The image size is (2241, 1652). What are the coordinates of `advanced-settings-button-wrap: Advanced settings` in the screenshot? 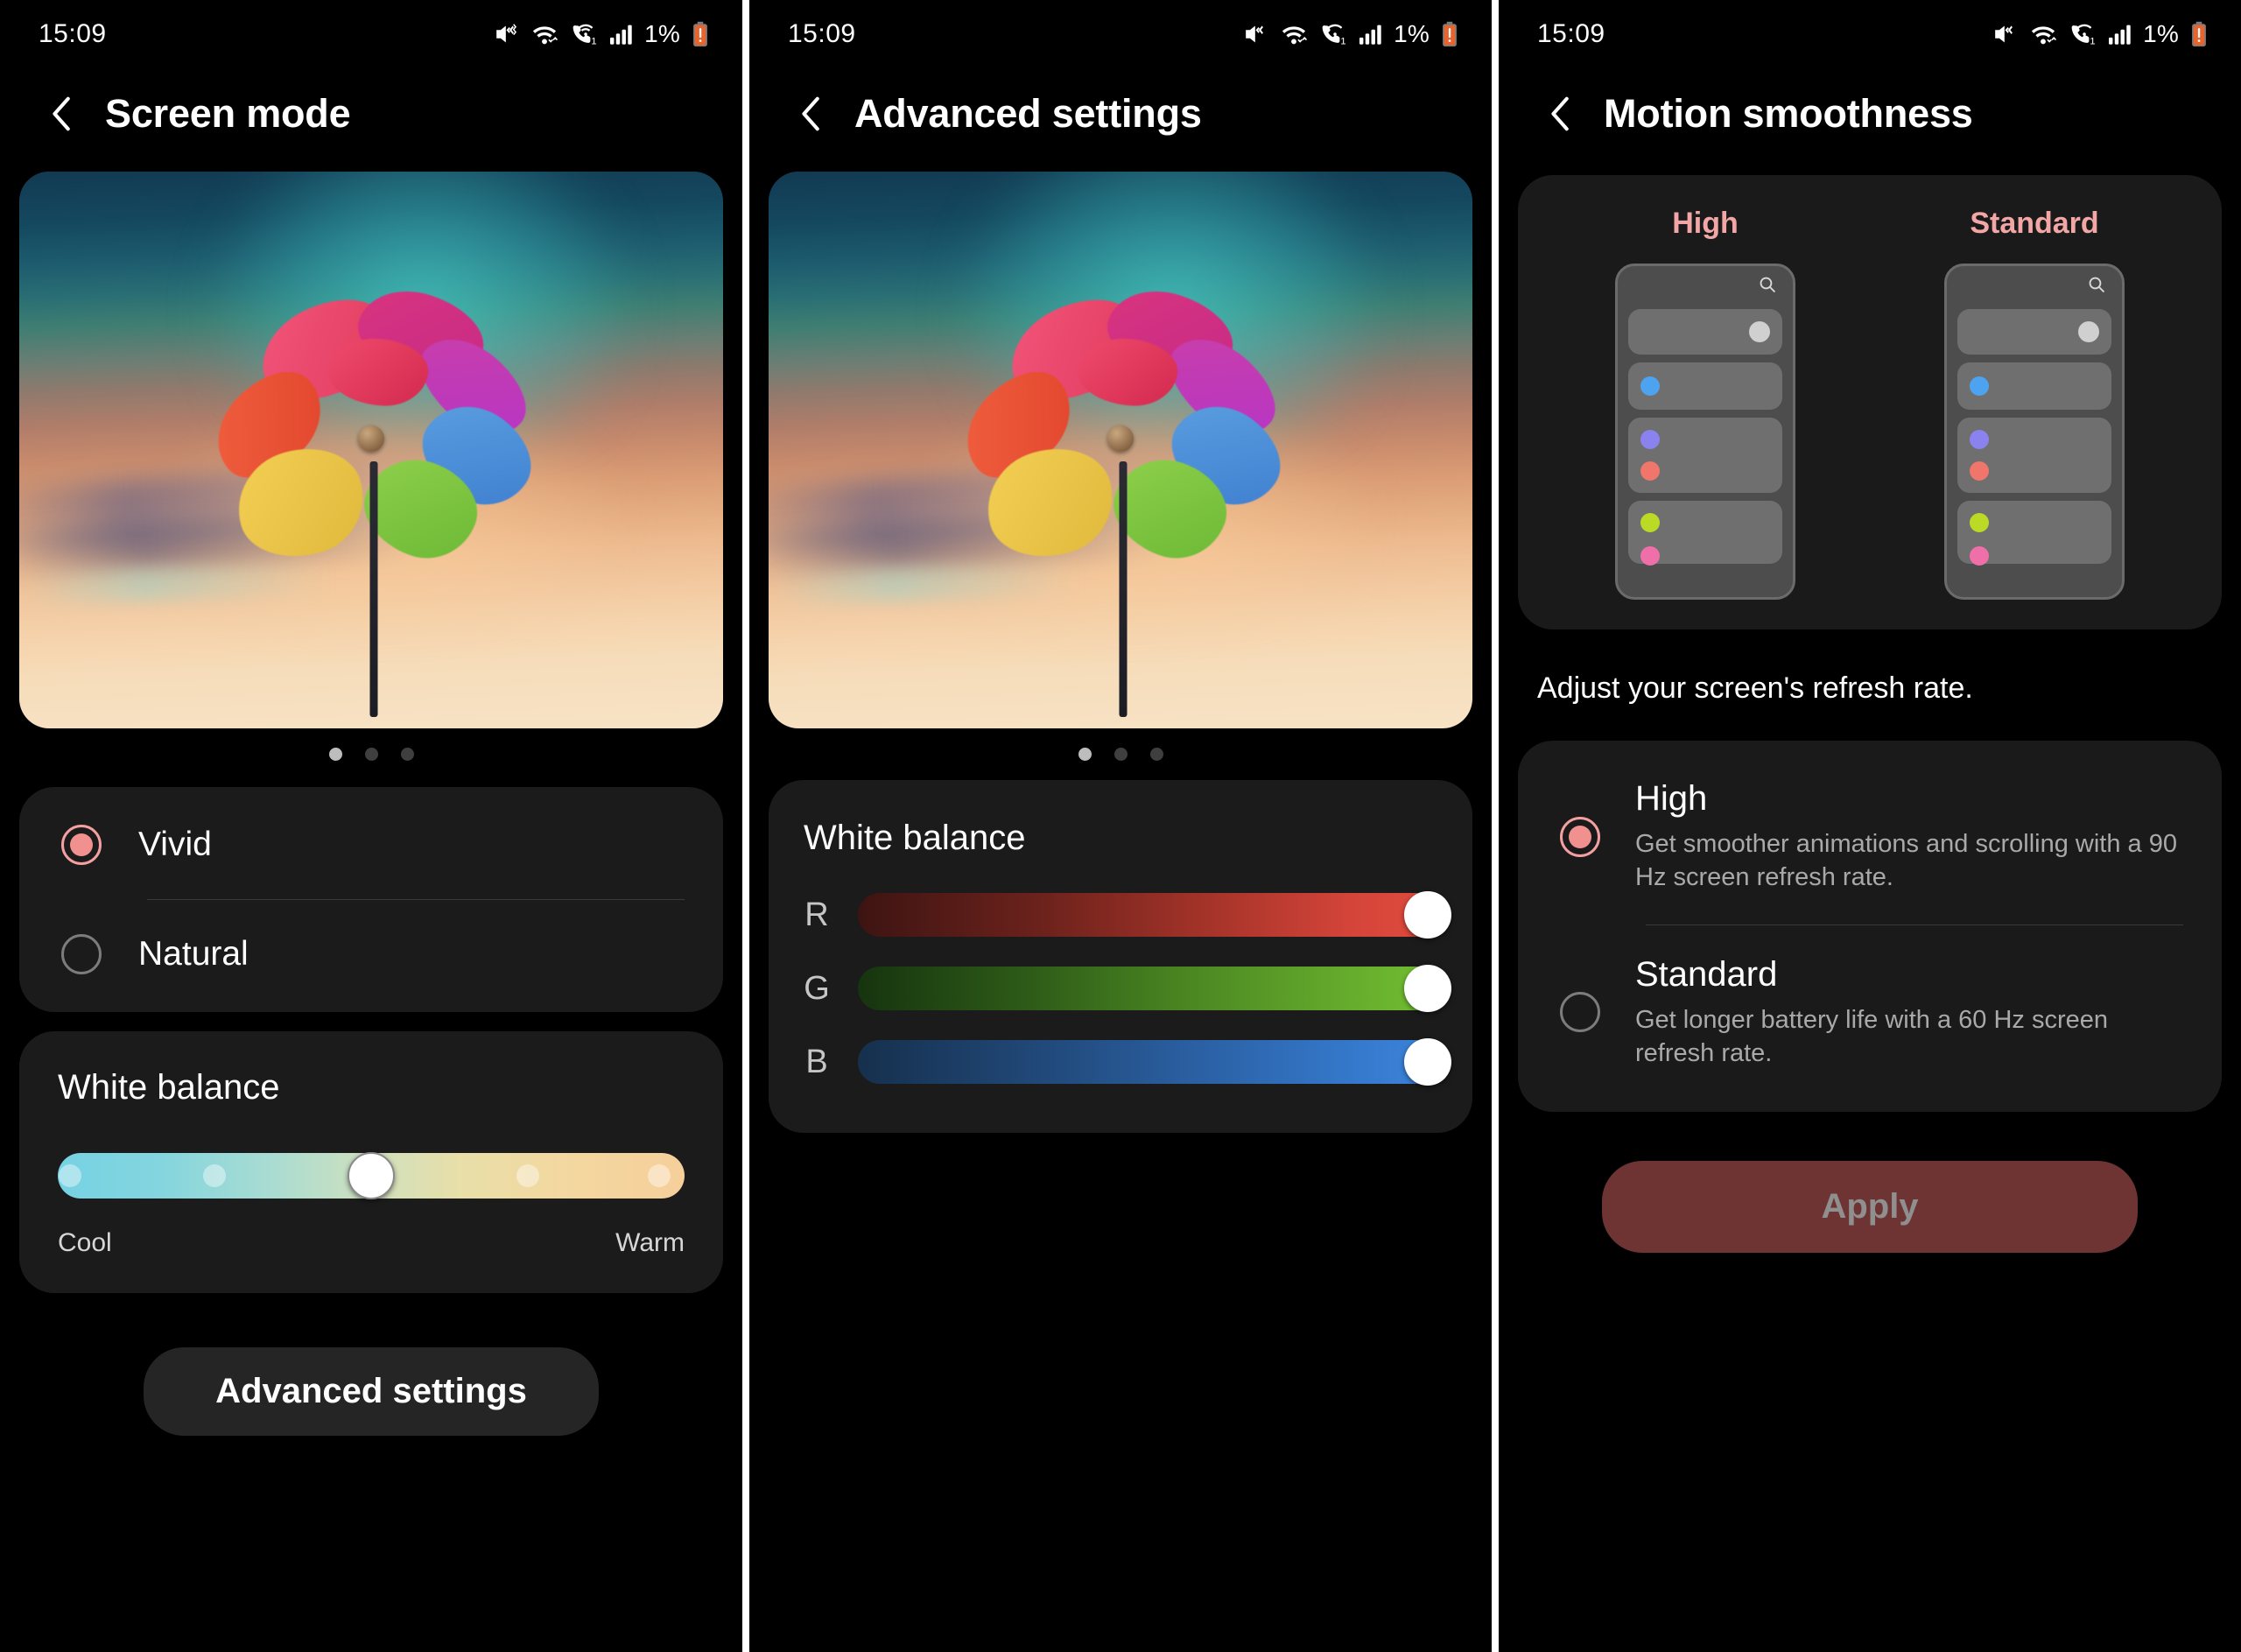 It's located at (371, 1364).